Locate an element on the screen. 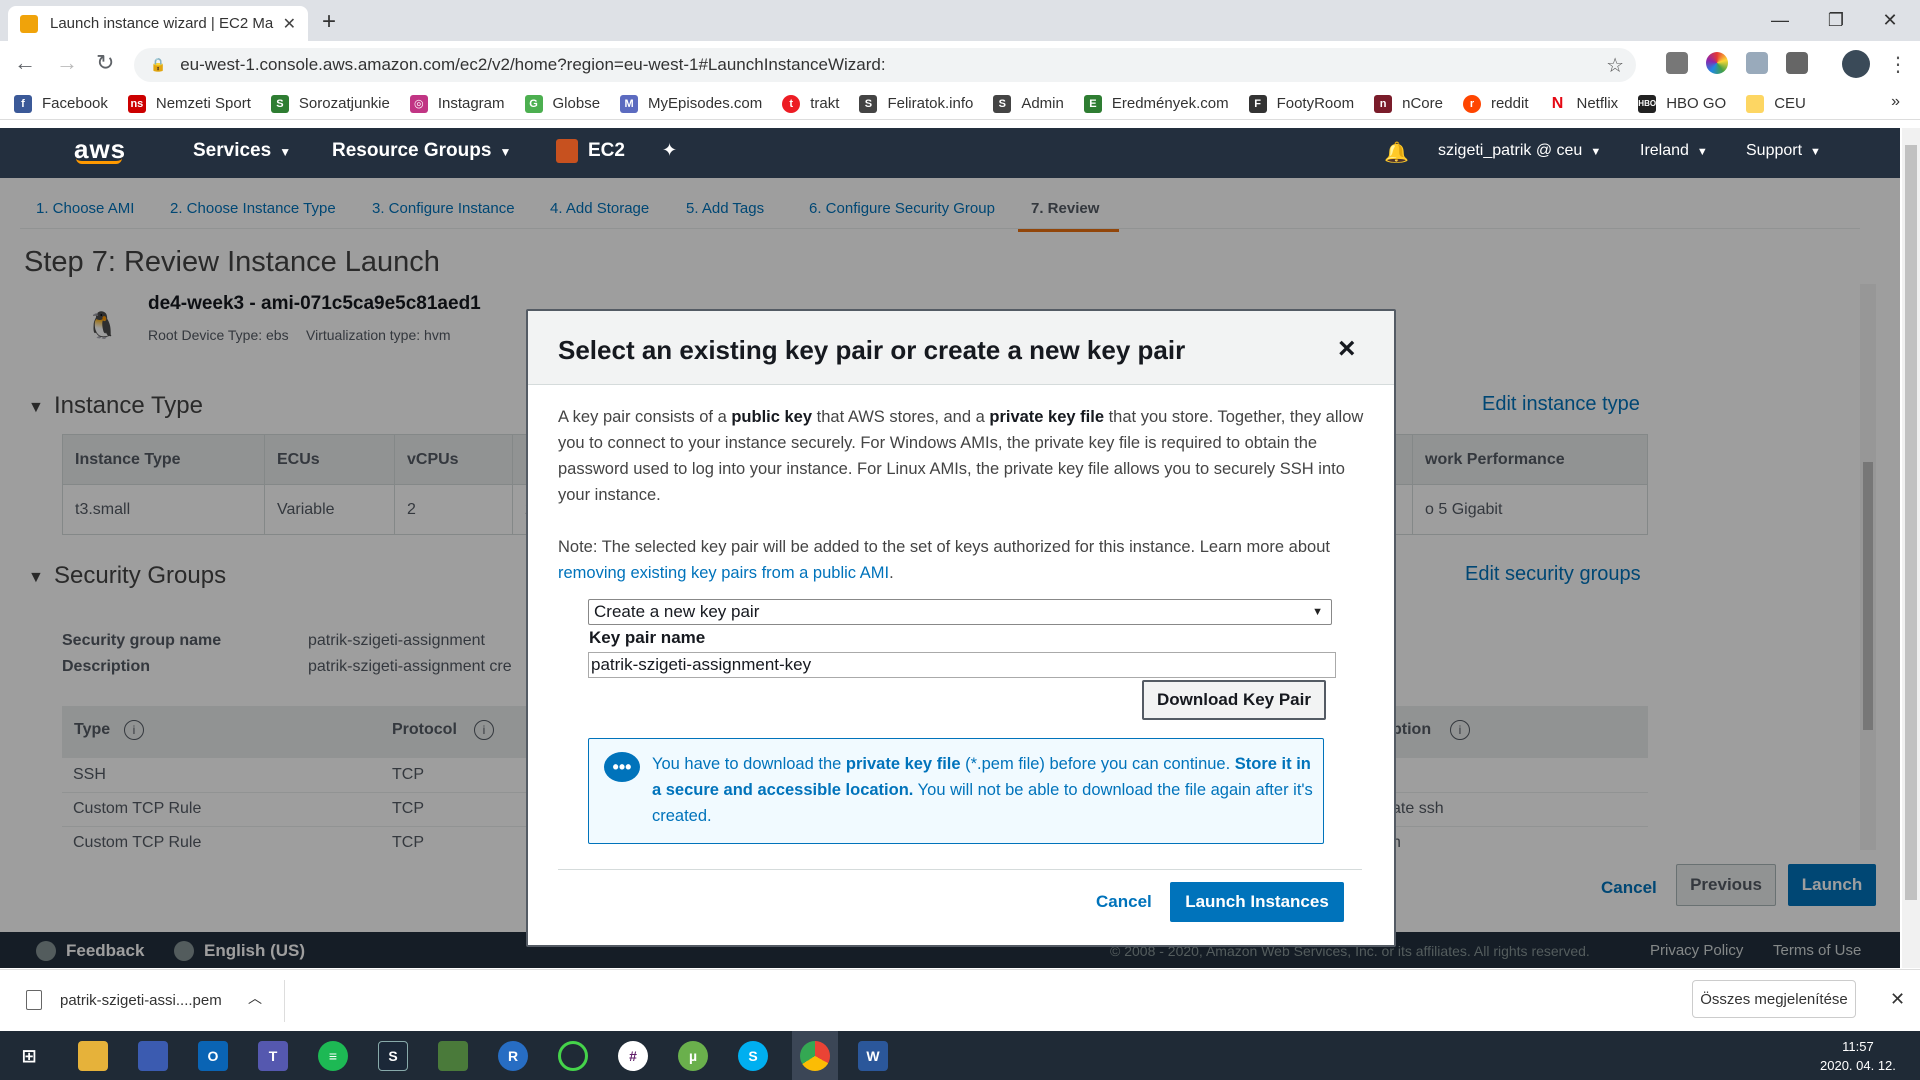 The height and width of the screenshot is (1080, 1920). slack-icon: # is located at coordinates (633, 1056).